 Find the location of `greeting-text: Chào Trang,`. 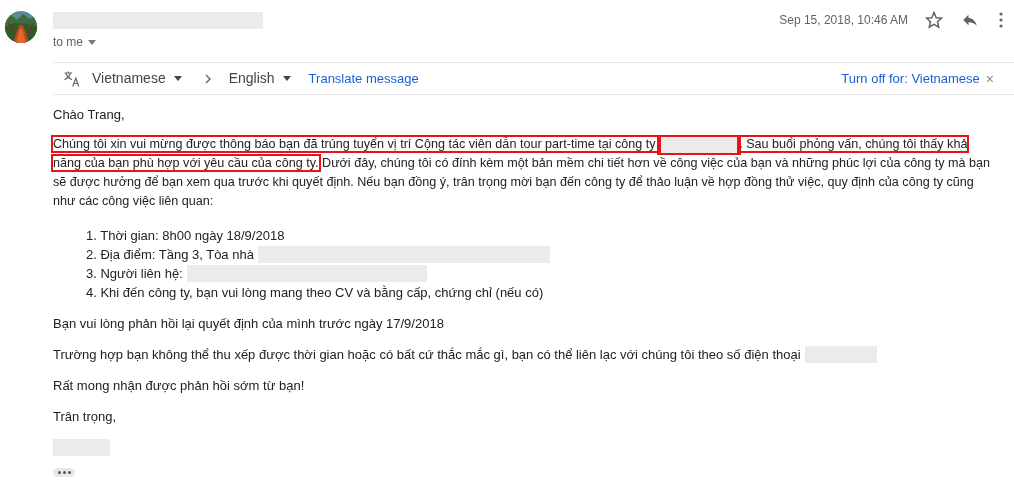

greeting-text: Chào Trang, is located at coordinates (89, 115).